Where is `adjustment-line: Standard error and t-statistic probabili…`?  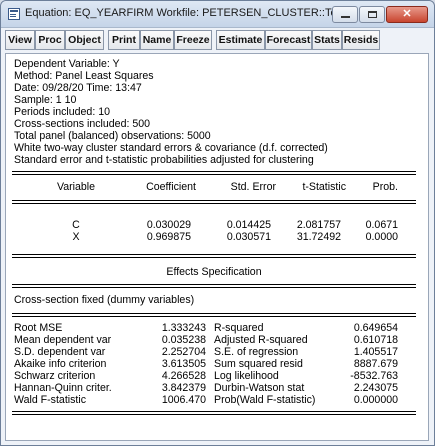
adjustment-line: Standard error and t-statistic probabili… is located at coordinates (164, 160).